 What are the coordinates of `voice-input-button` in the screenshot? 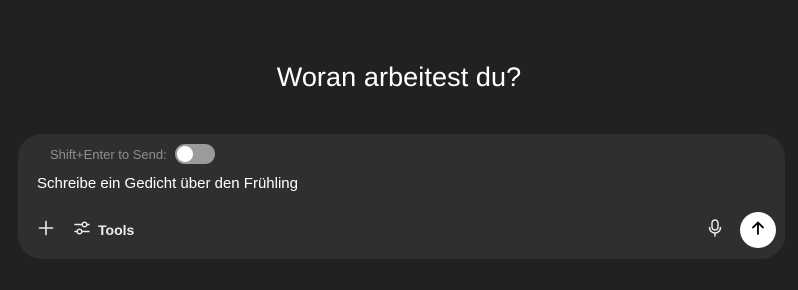 It's located at (715, 230).